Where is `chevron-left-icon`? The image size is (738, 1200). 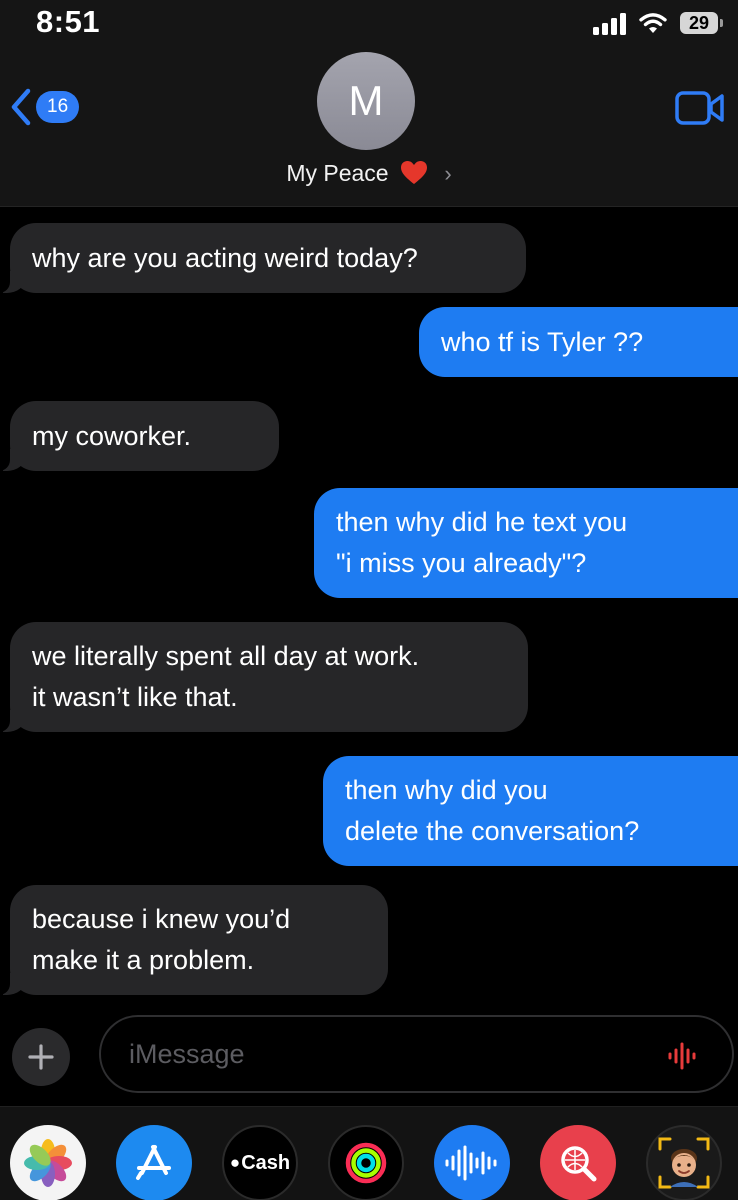
chevron-left-icon is located at coordinates (21, 107).